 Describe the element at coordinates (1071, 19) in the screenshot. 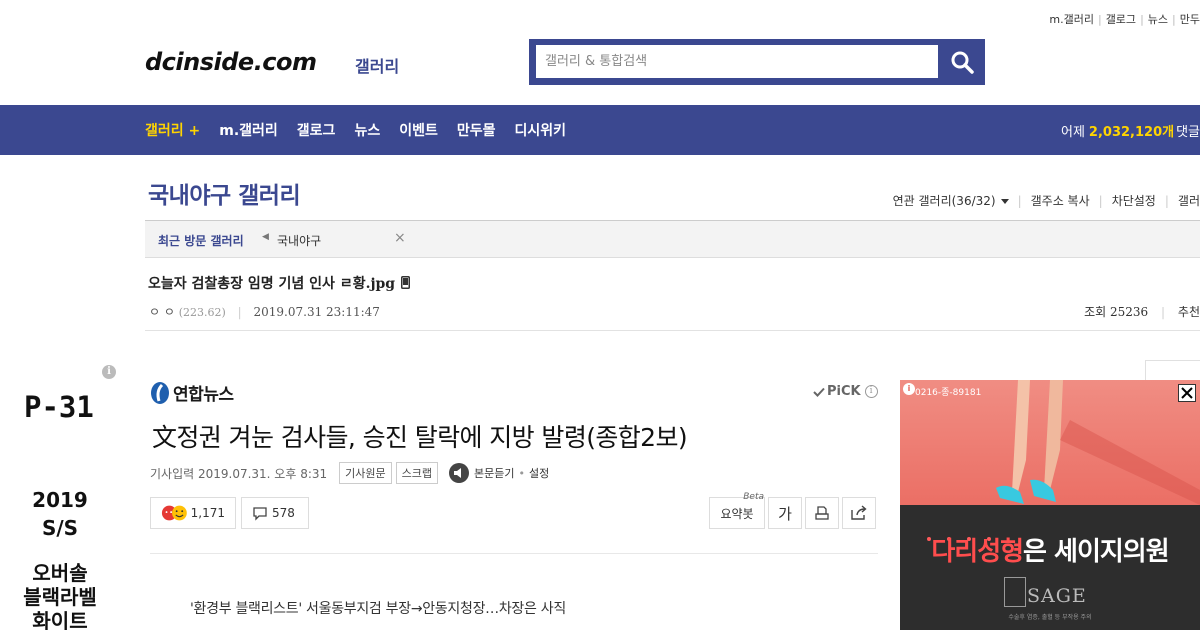

I see `util-link-mgallery: m.갤러리` at that location.